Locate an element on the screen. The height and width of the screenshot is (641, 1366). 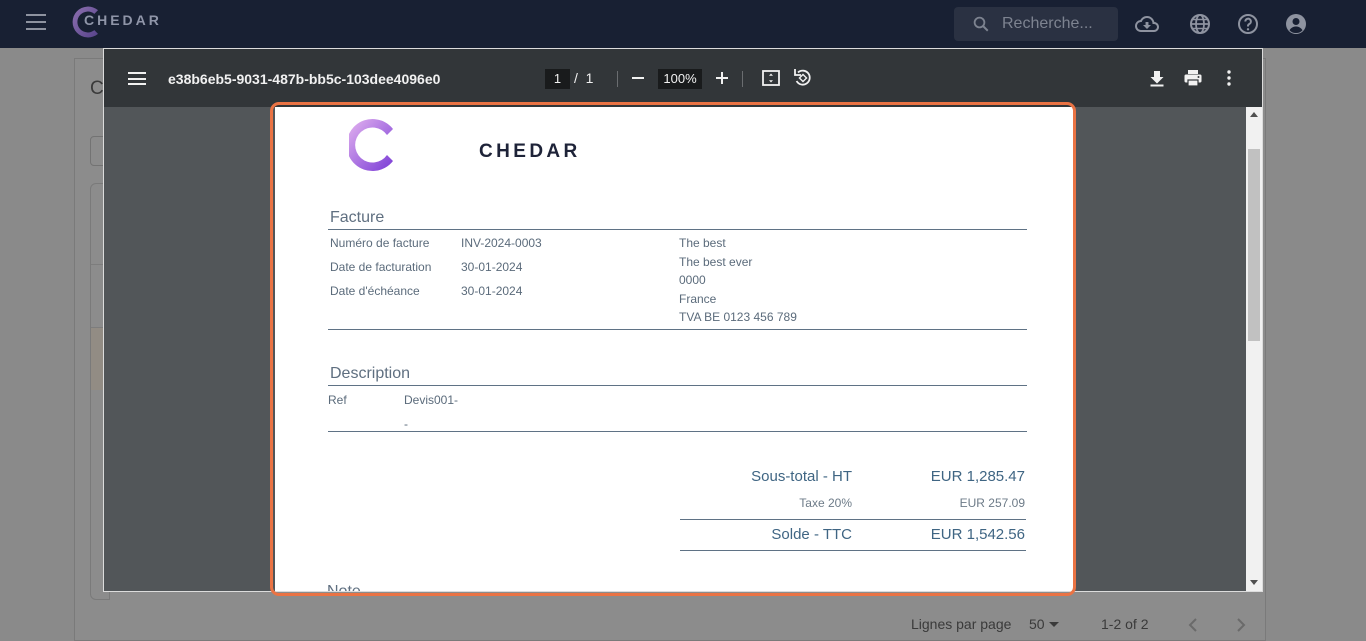
app-top-bar: CHEDAR is located at coordinates (683, 24).